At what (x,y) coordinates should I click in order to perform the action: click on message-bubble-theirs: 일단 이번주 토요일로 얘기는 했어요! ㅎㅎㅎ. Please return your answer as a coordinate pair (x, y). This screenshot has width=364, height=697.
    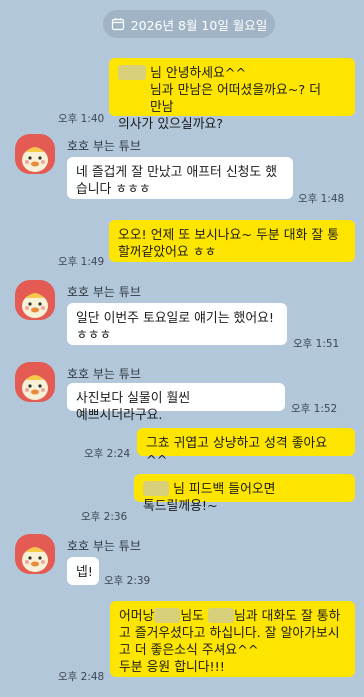
    Looking at the image, I should click on (177, 324).